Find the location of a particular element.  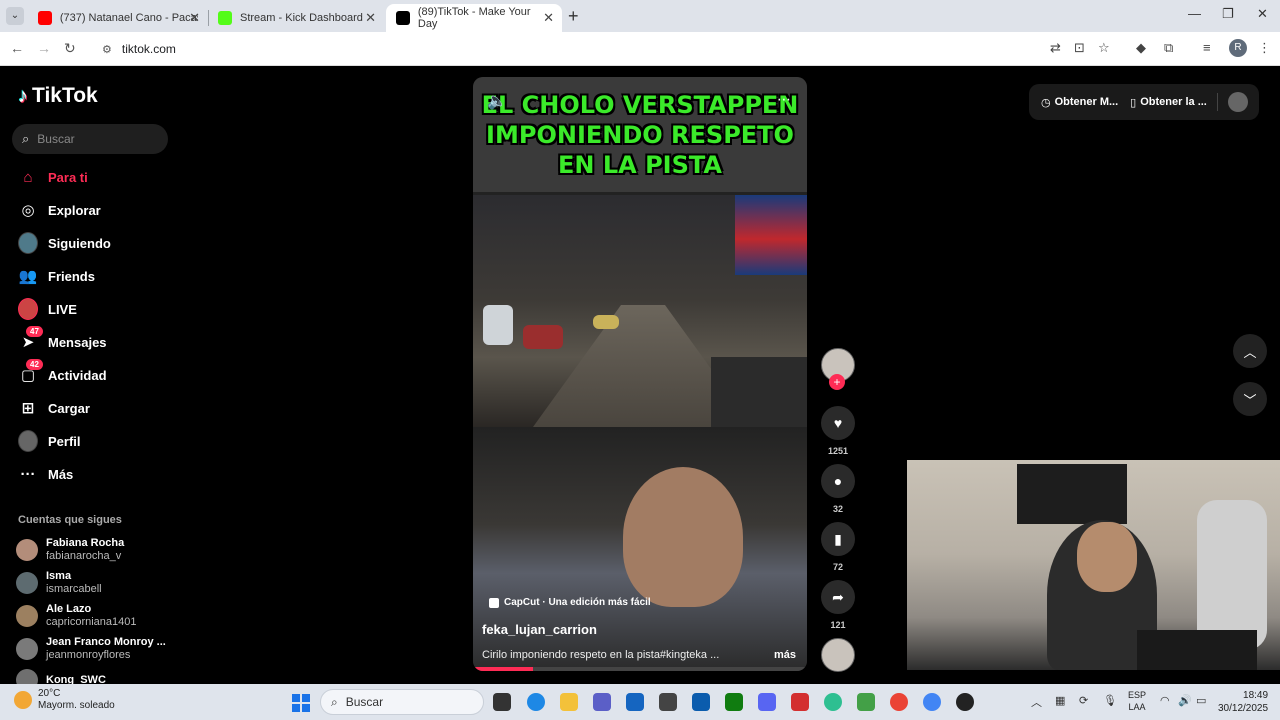

search-input is located at coordinates (92, 139).